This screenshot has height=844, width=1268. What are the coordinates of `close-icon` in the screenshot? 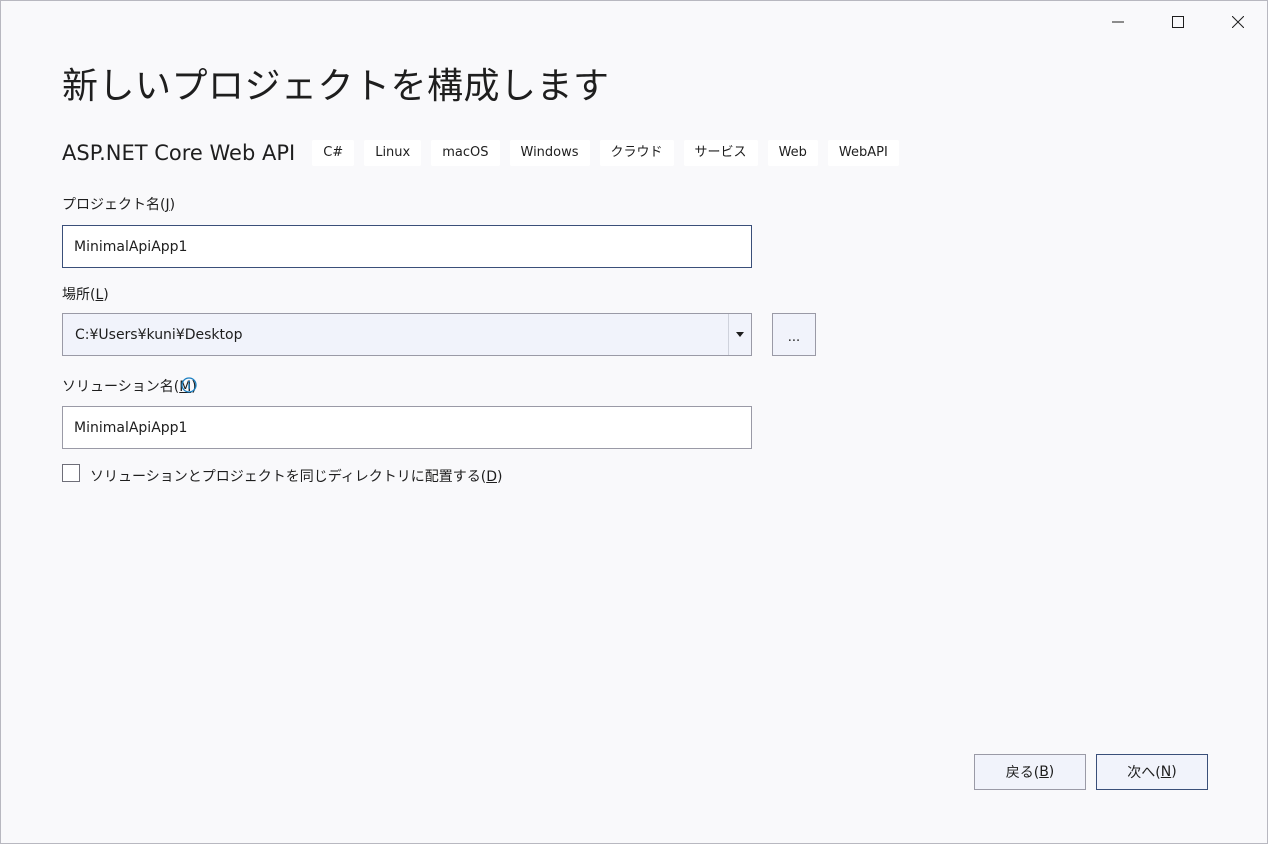 It's located at (1238, 22).